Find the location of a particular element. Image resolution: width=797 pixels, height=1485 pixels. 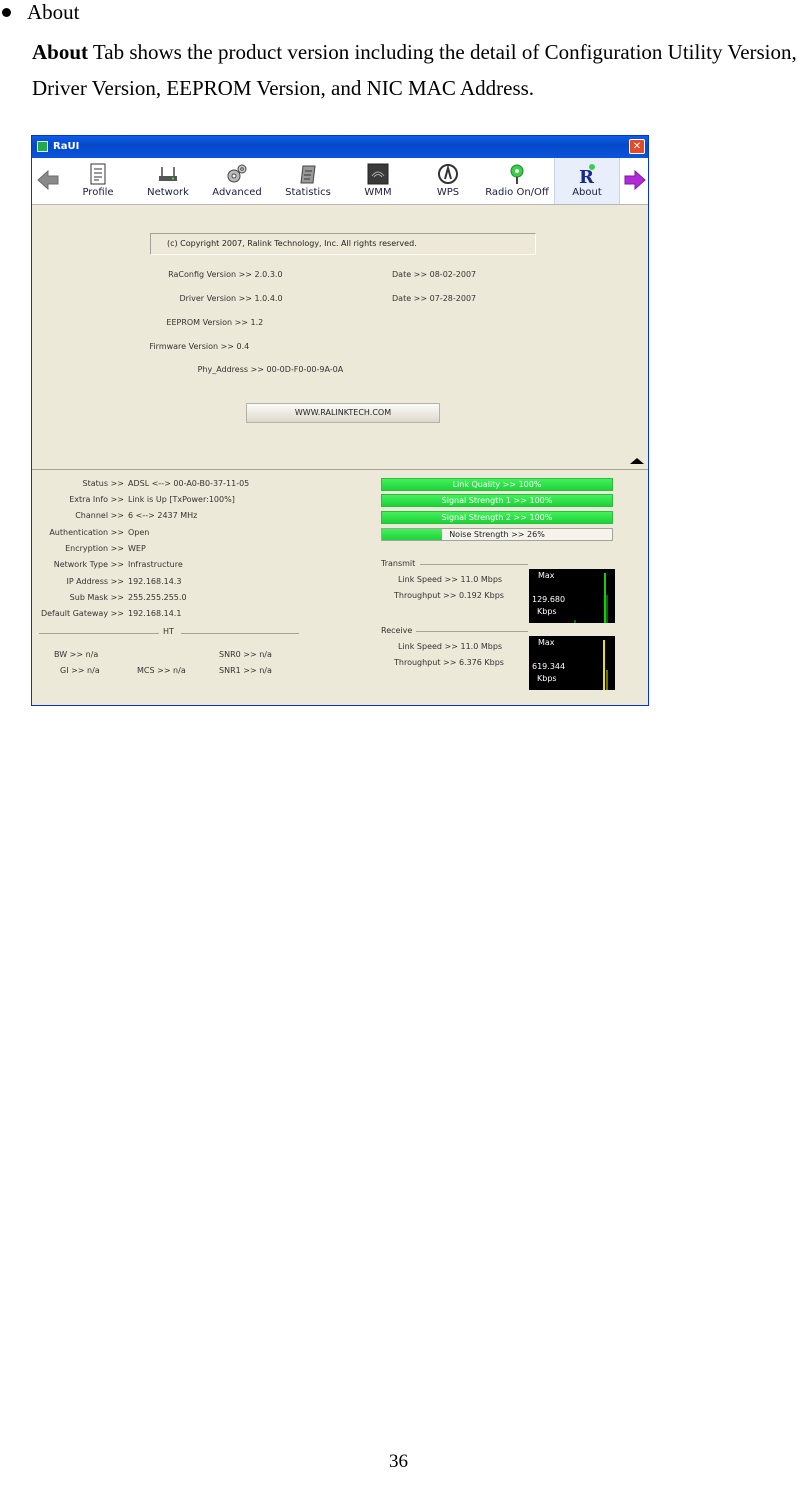

status-row: Status >> ADSL <--> 00-A0-B0-37-11-05 is located at coordinates (204, 483).